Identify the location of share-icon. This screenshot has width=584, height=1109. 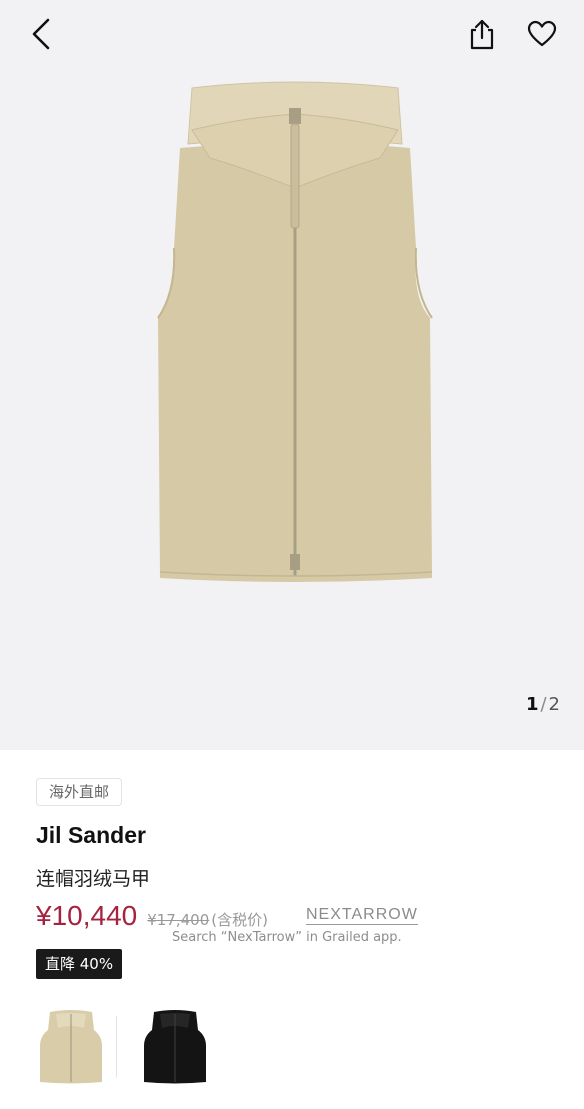
(482, 34).